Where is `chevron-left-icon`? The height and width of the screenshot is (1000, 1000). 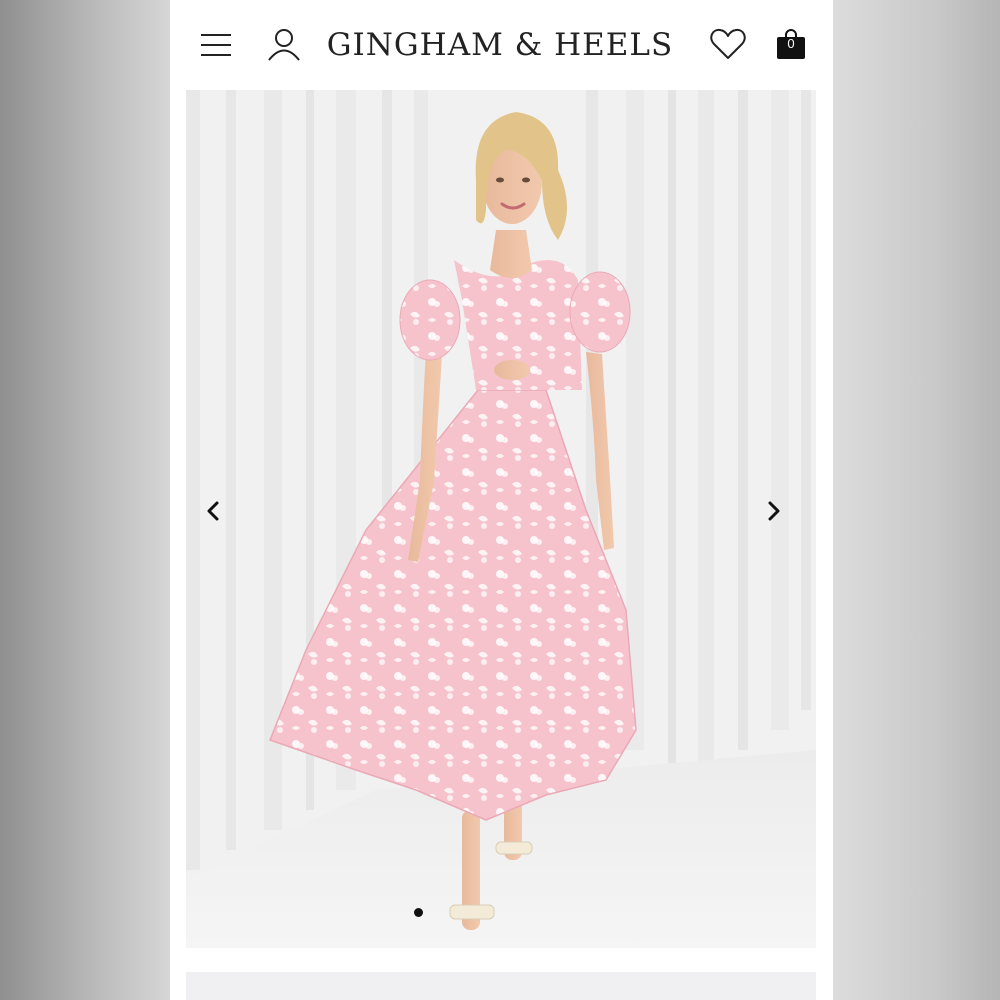
chevron-left-icon is located at coordinates (213, 511).